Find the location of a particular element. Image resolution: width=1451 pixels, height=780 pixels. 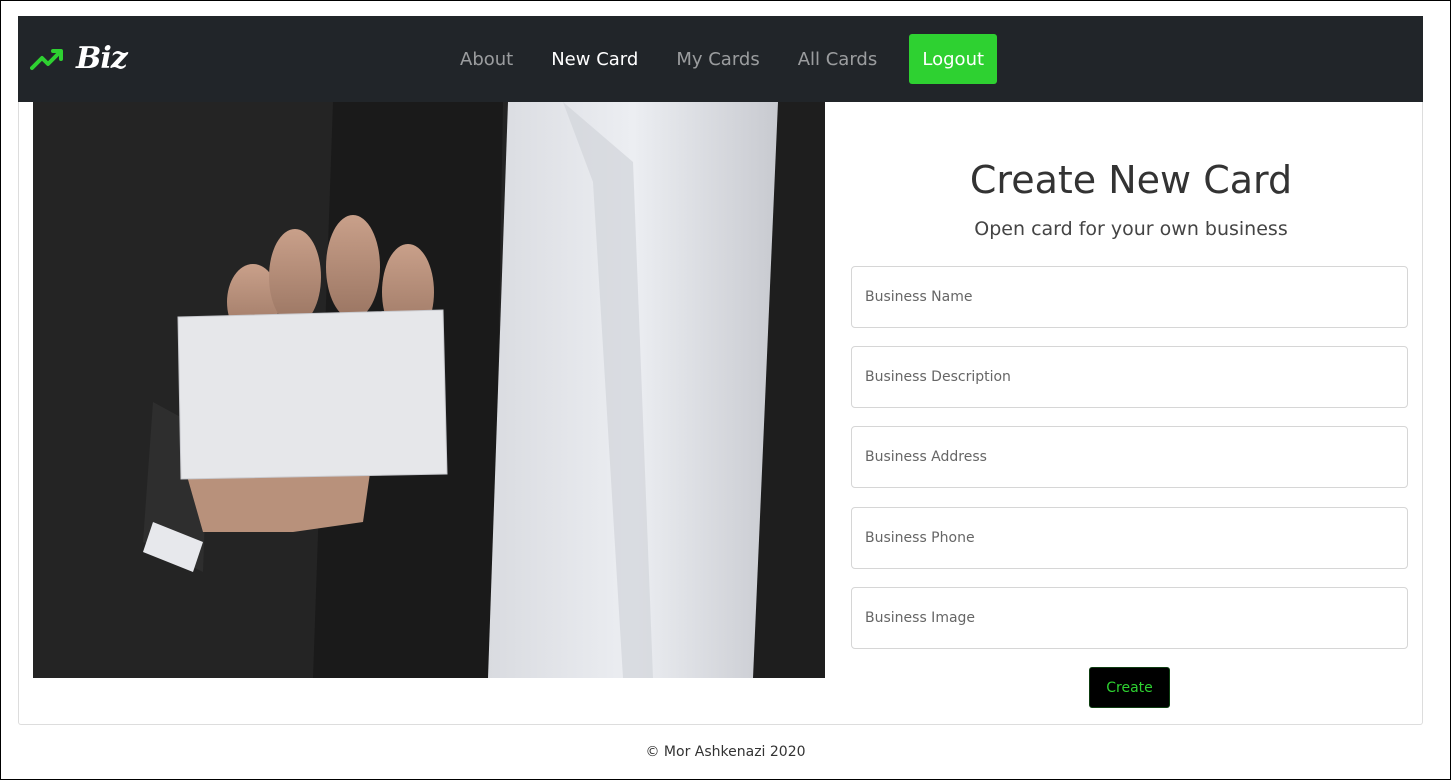

brand-logo: Biz is located at coordinates (79, 58).